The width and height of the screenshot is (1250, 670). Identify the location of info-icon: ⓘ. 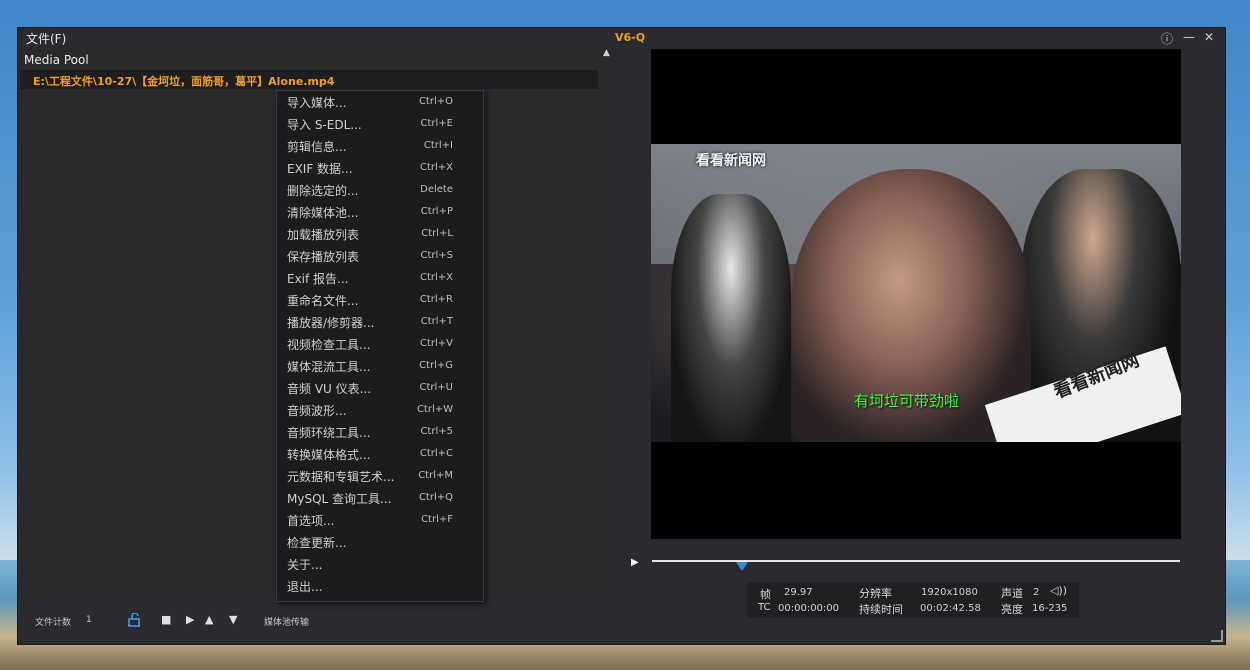
(1167, 38).